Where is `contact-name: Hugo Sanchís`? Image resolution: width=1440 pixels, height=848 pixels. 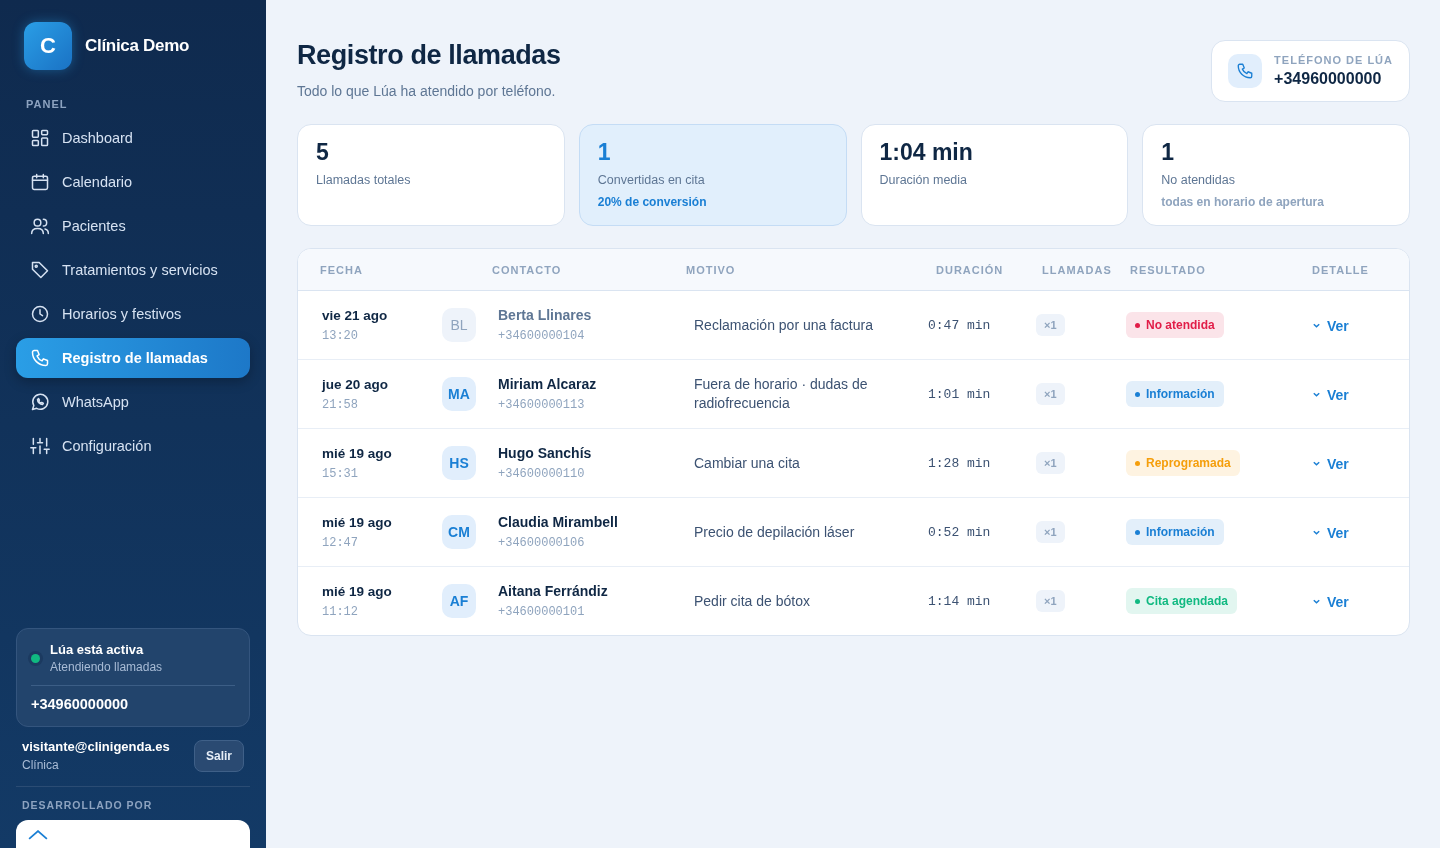
contact-name: Hugo Sanchís is located at coordinates (545, 453).